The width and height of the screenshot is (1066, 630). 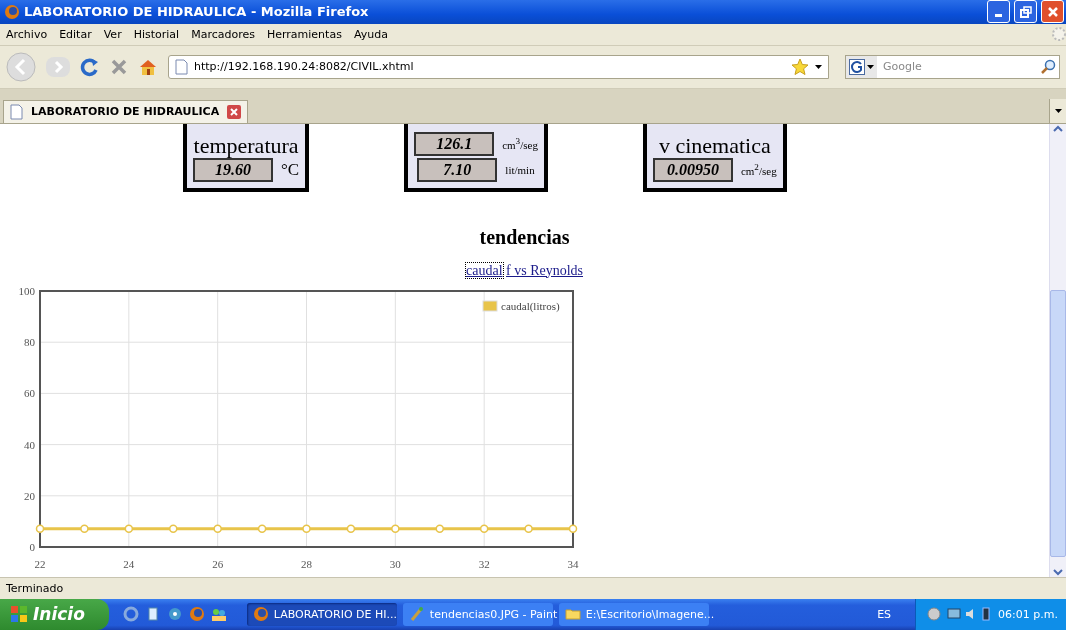 What do you see at coordinates (125, 111) in the screenshot?
I see `browser-tab: LABORATORIO DE HIDRAULICA` at bounding box center [125, 111].